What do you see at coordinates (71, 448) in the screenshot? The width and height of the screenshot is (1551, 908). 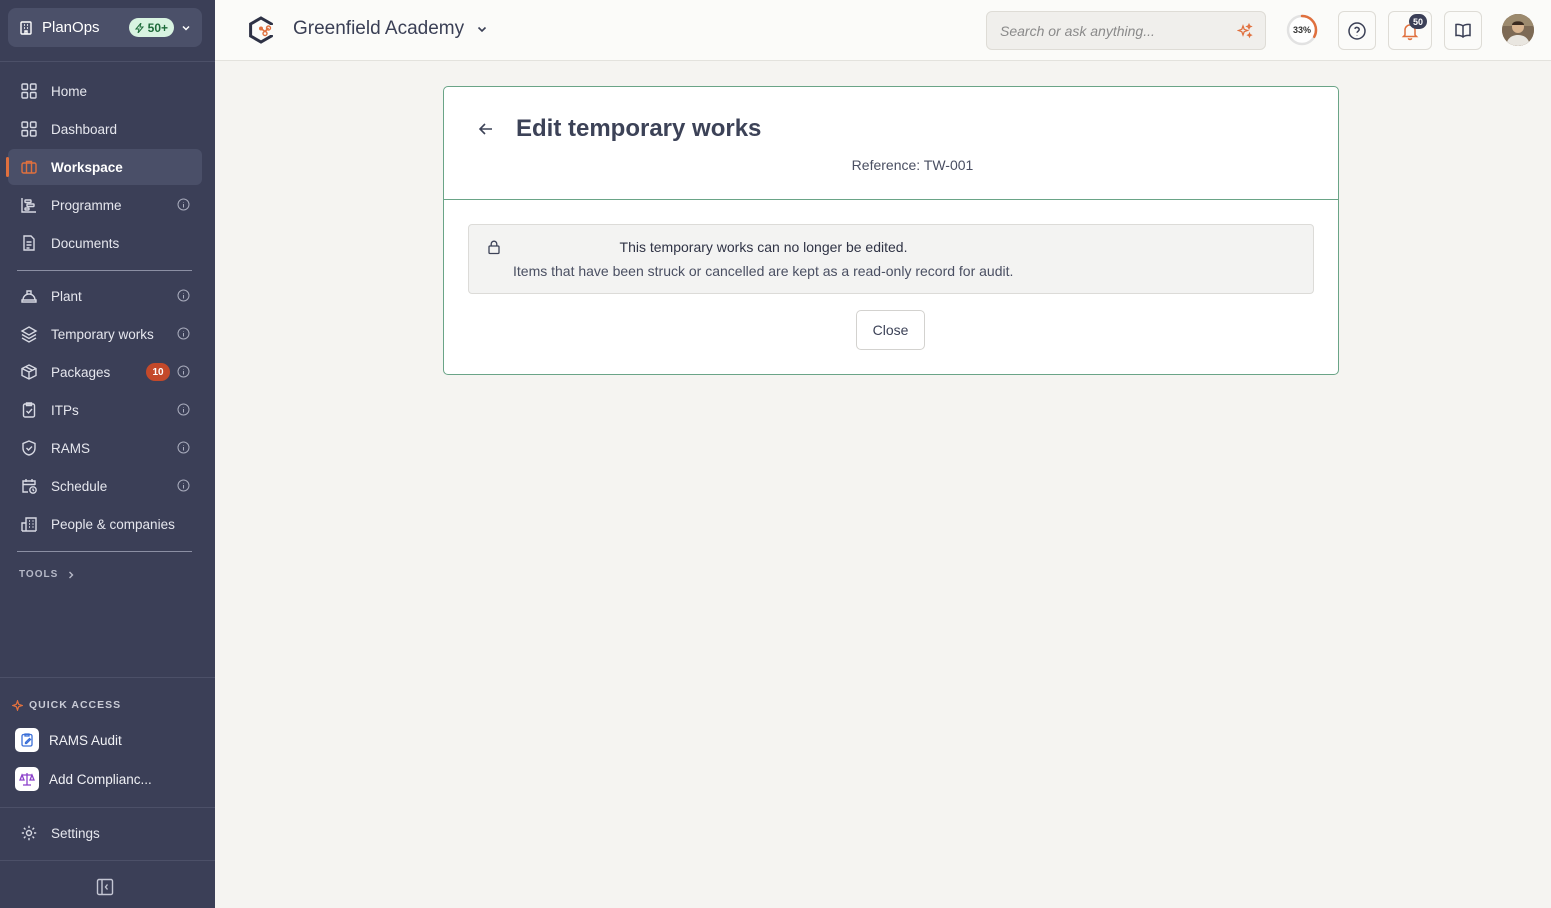 I see `sidebar-item-label: RAMS` at bounding box center [71, 448].